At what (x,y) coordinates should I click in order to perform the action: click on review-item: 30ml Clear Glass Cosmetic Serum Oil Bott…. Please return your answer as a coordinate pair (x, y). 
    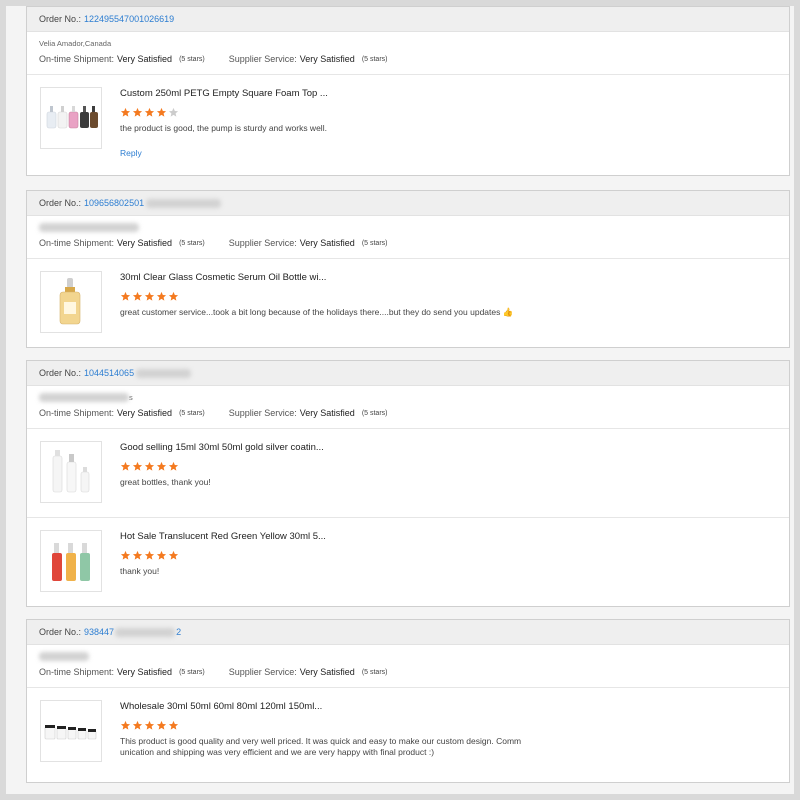
    Looking at the image, I should click on (408, 302).